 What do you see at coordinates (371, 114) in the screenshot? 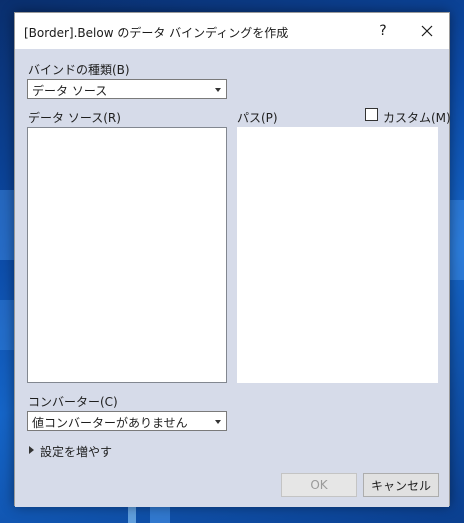
I see `custom-checkbox` at bounding box center [371, 114].